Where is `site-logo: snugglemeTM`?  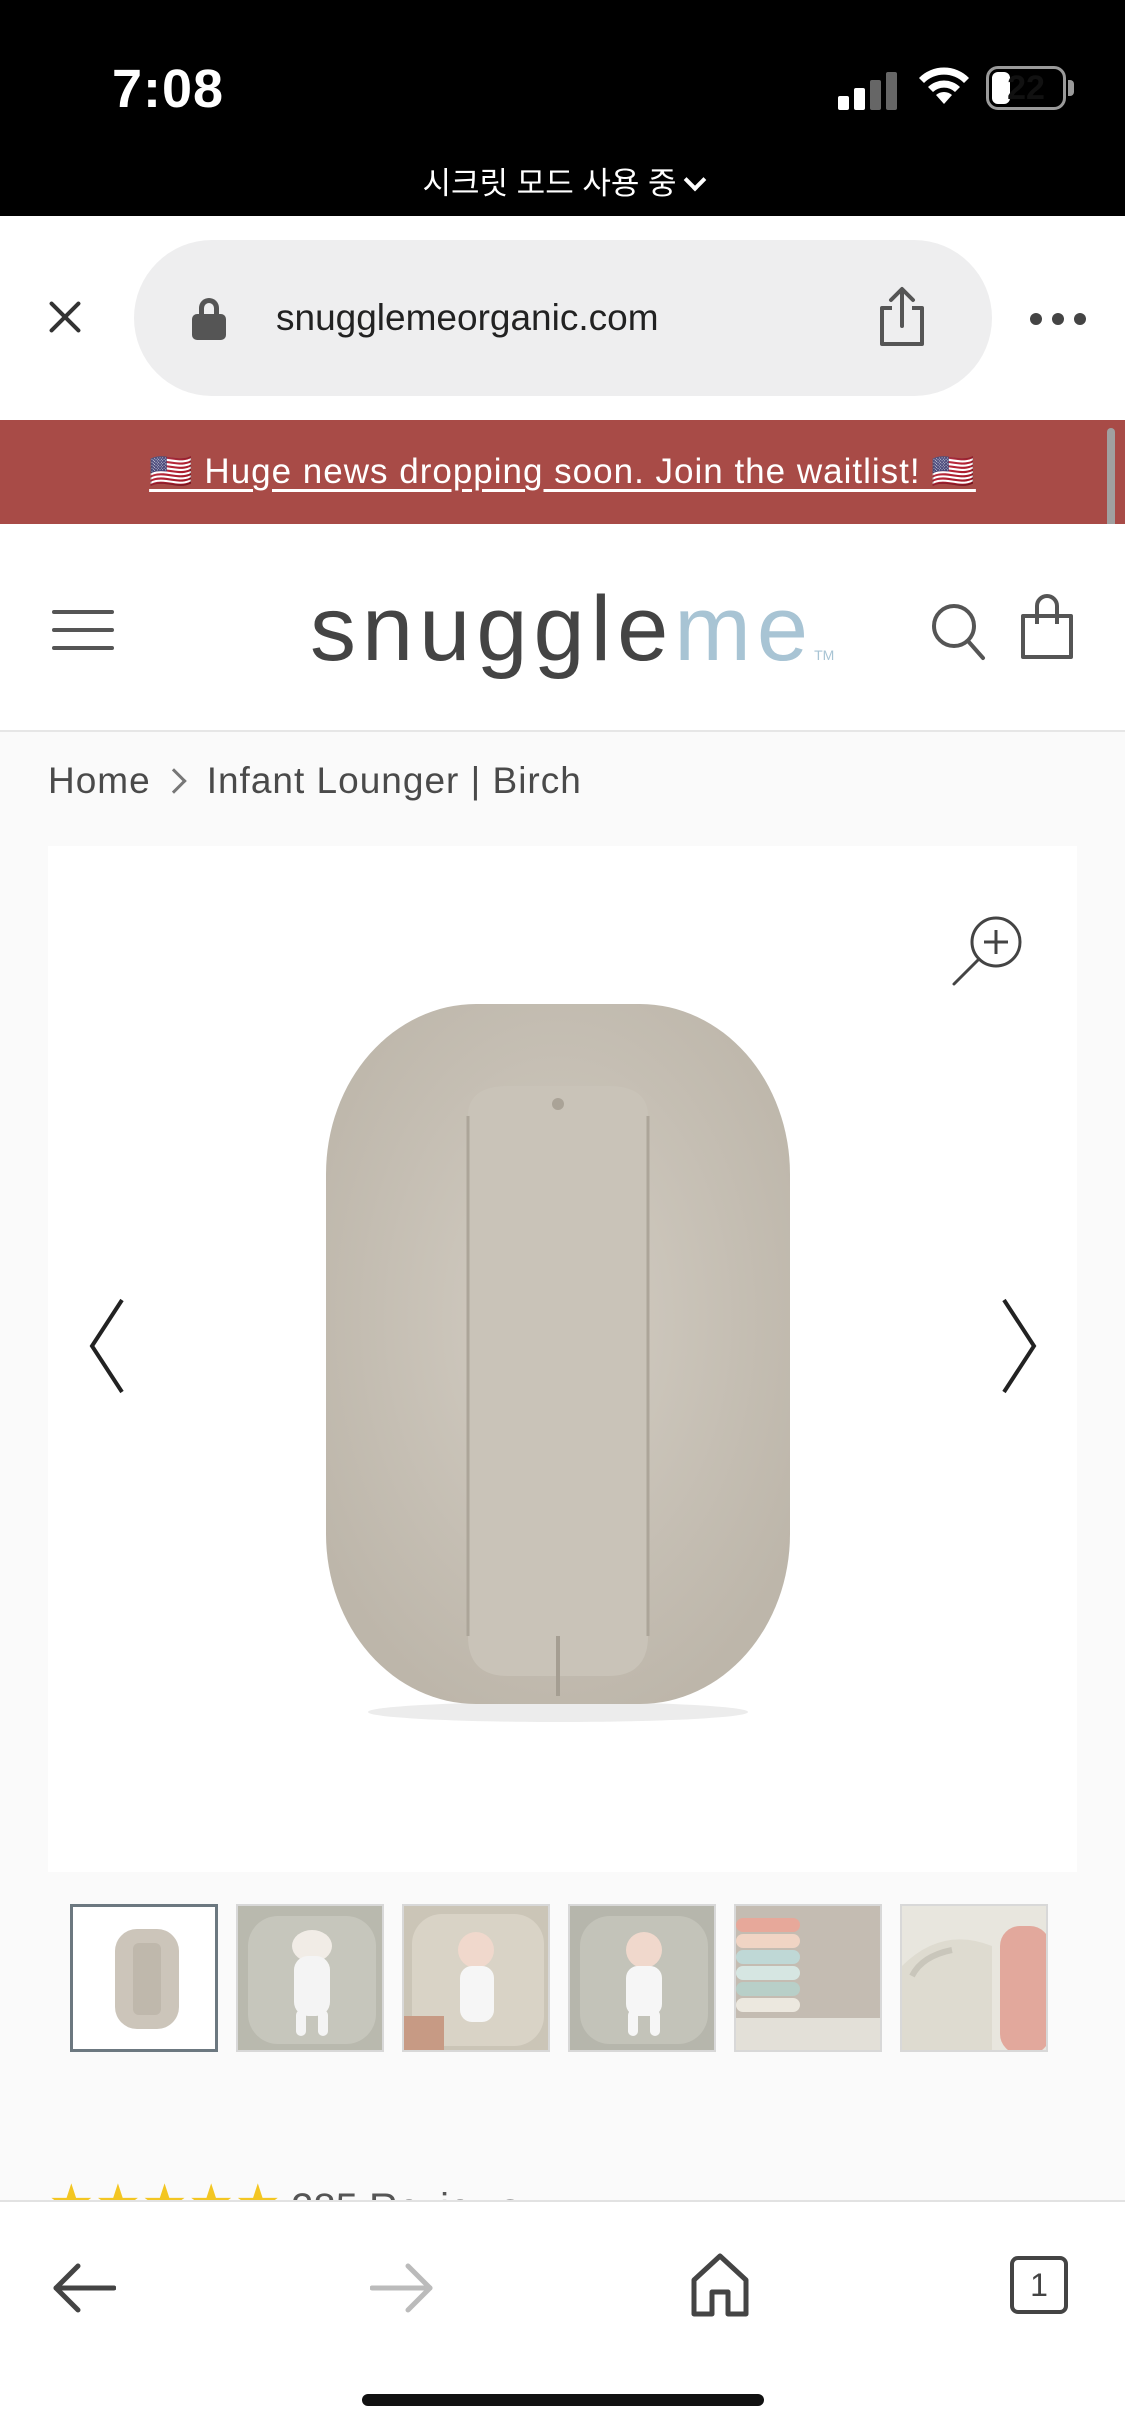
site-logo: snugglemeTM is located at coordinates (572, 629).